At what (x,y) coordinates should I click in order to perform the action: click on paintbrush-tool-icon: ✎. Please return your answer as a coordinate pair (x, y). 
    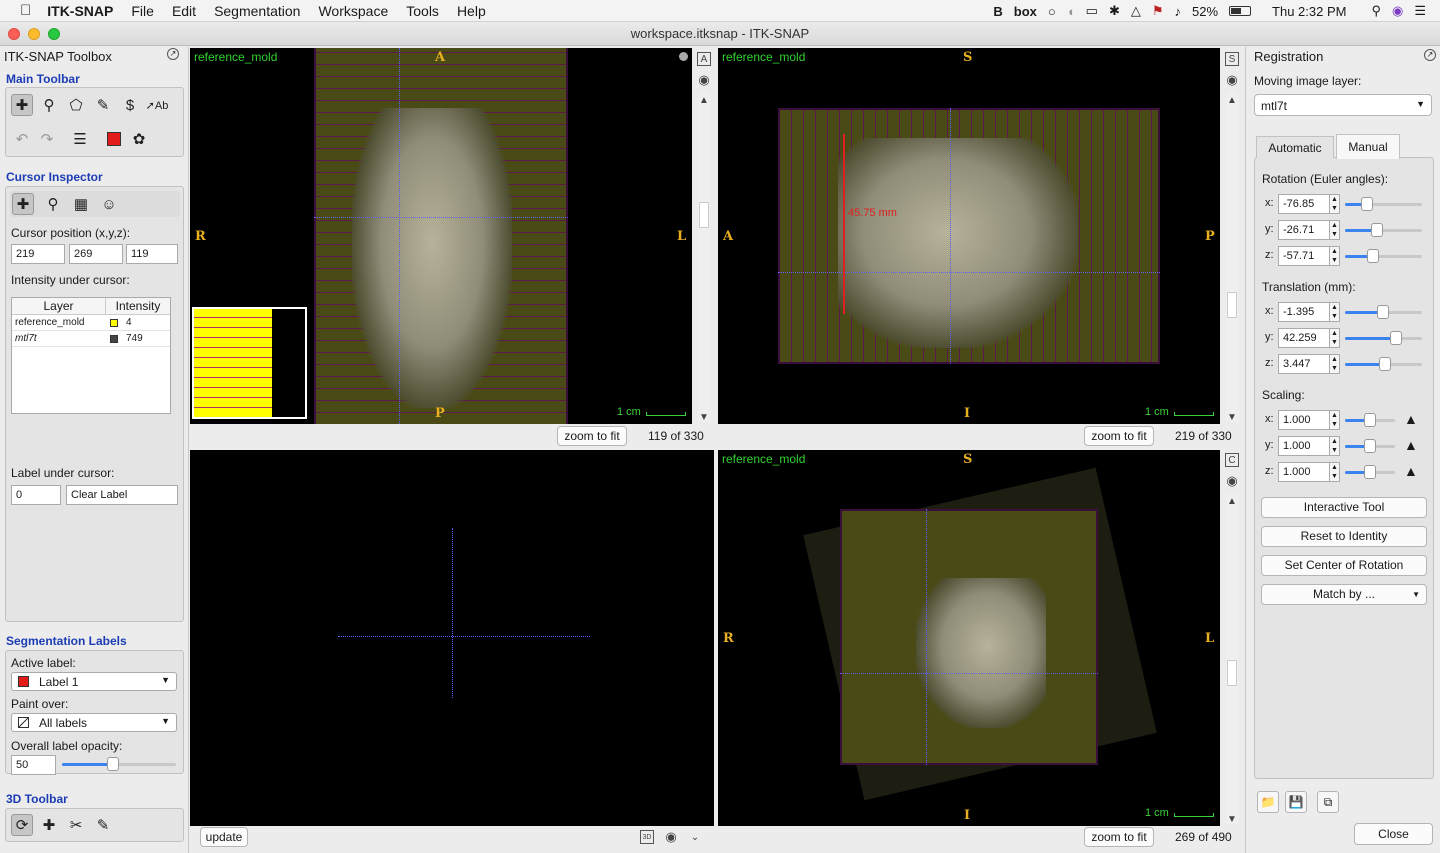
    Looking at the image, I should click on (103, 105).